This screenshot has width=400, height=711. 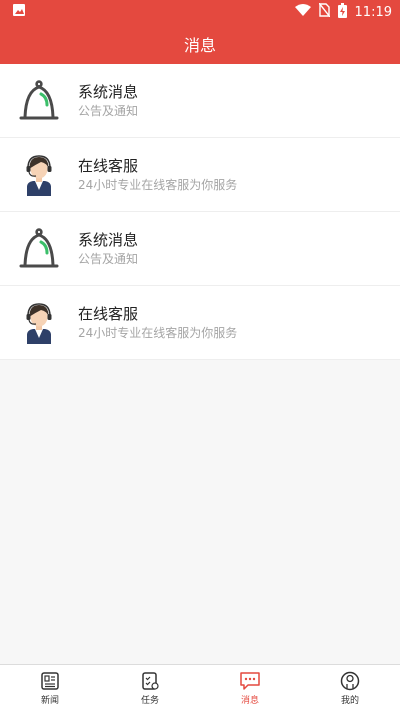 I want to click on message-icon, so click(x=250, y=681).